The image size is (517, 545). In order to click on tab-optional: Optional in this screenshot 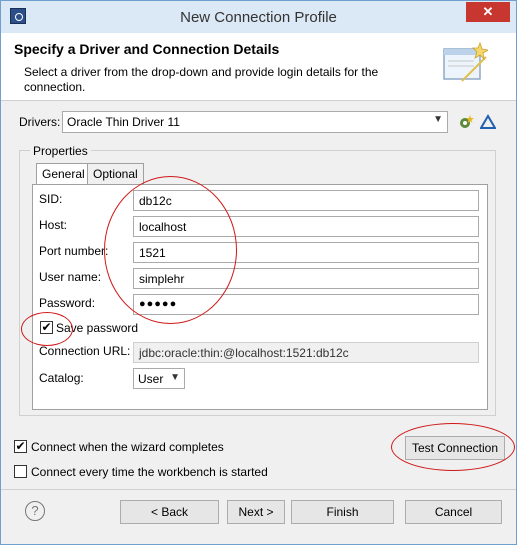, I will do `click(115, 173)`.